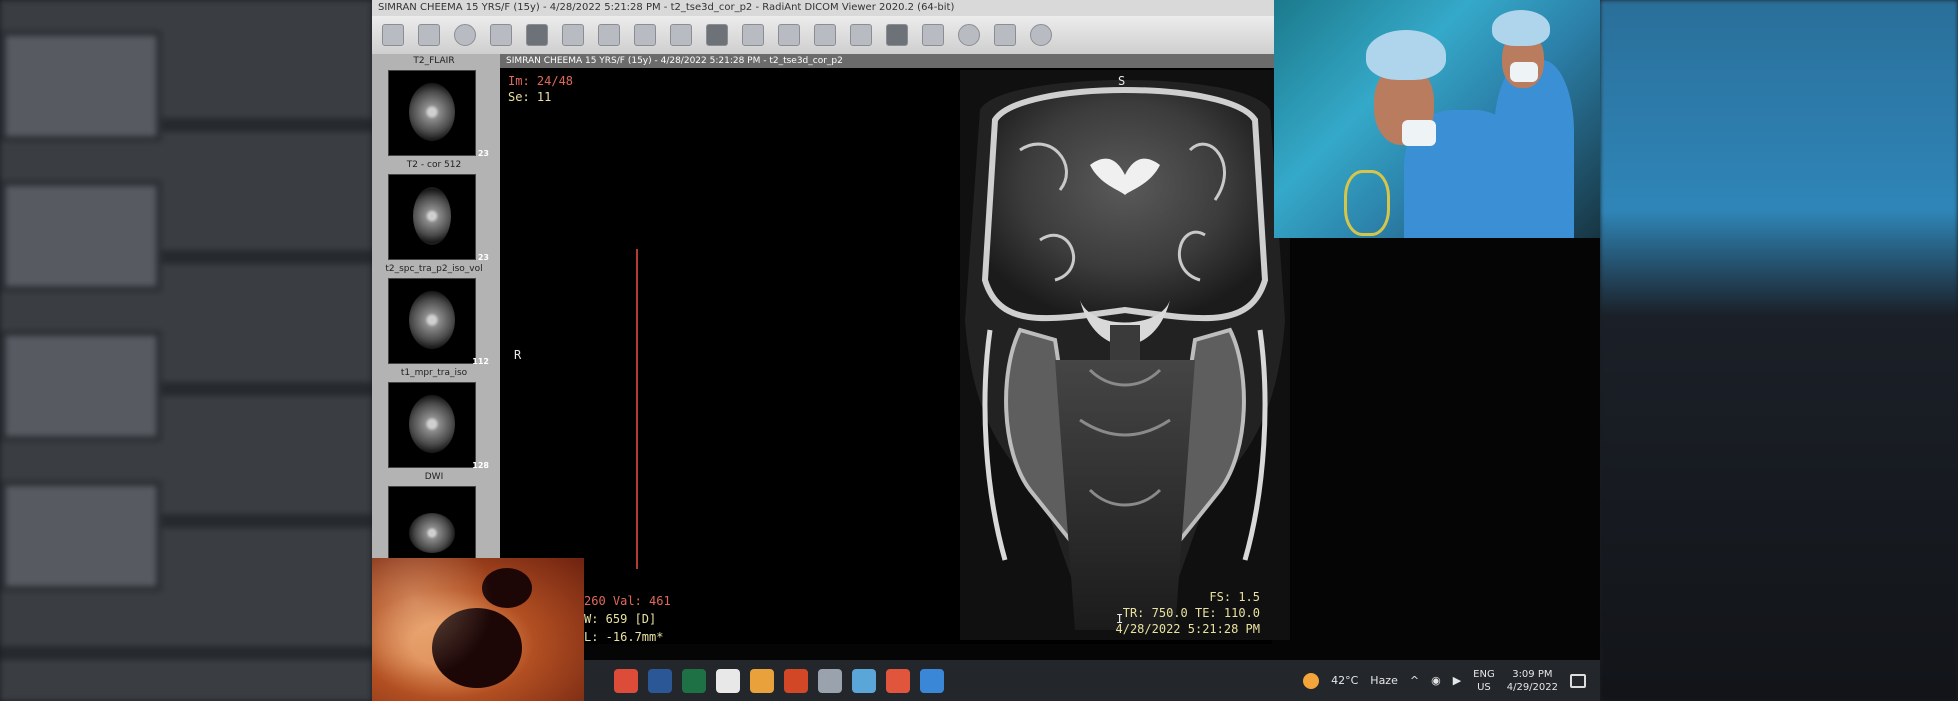  What do you see at coordinates (480, 465) in the screenshot?
I see `series-count: 128` at bounding box center [480, 465].